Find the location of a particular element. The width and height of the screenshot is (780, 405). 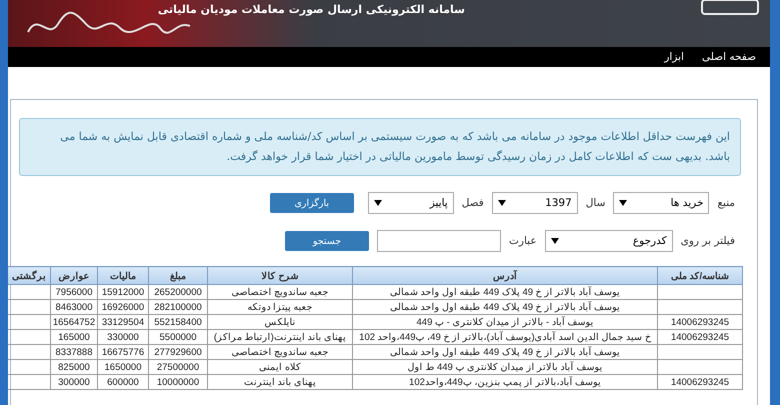

table-cell: 1650000 is located at coordinates (123, 367).